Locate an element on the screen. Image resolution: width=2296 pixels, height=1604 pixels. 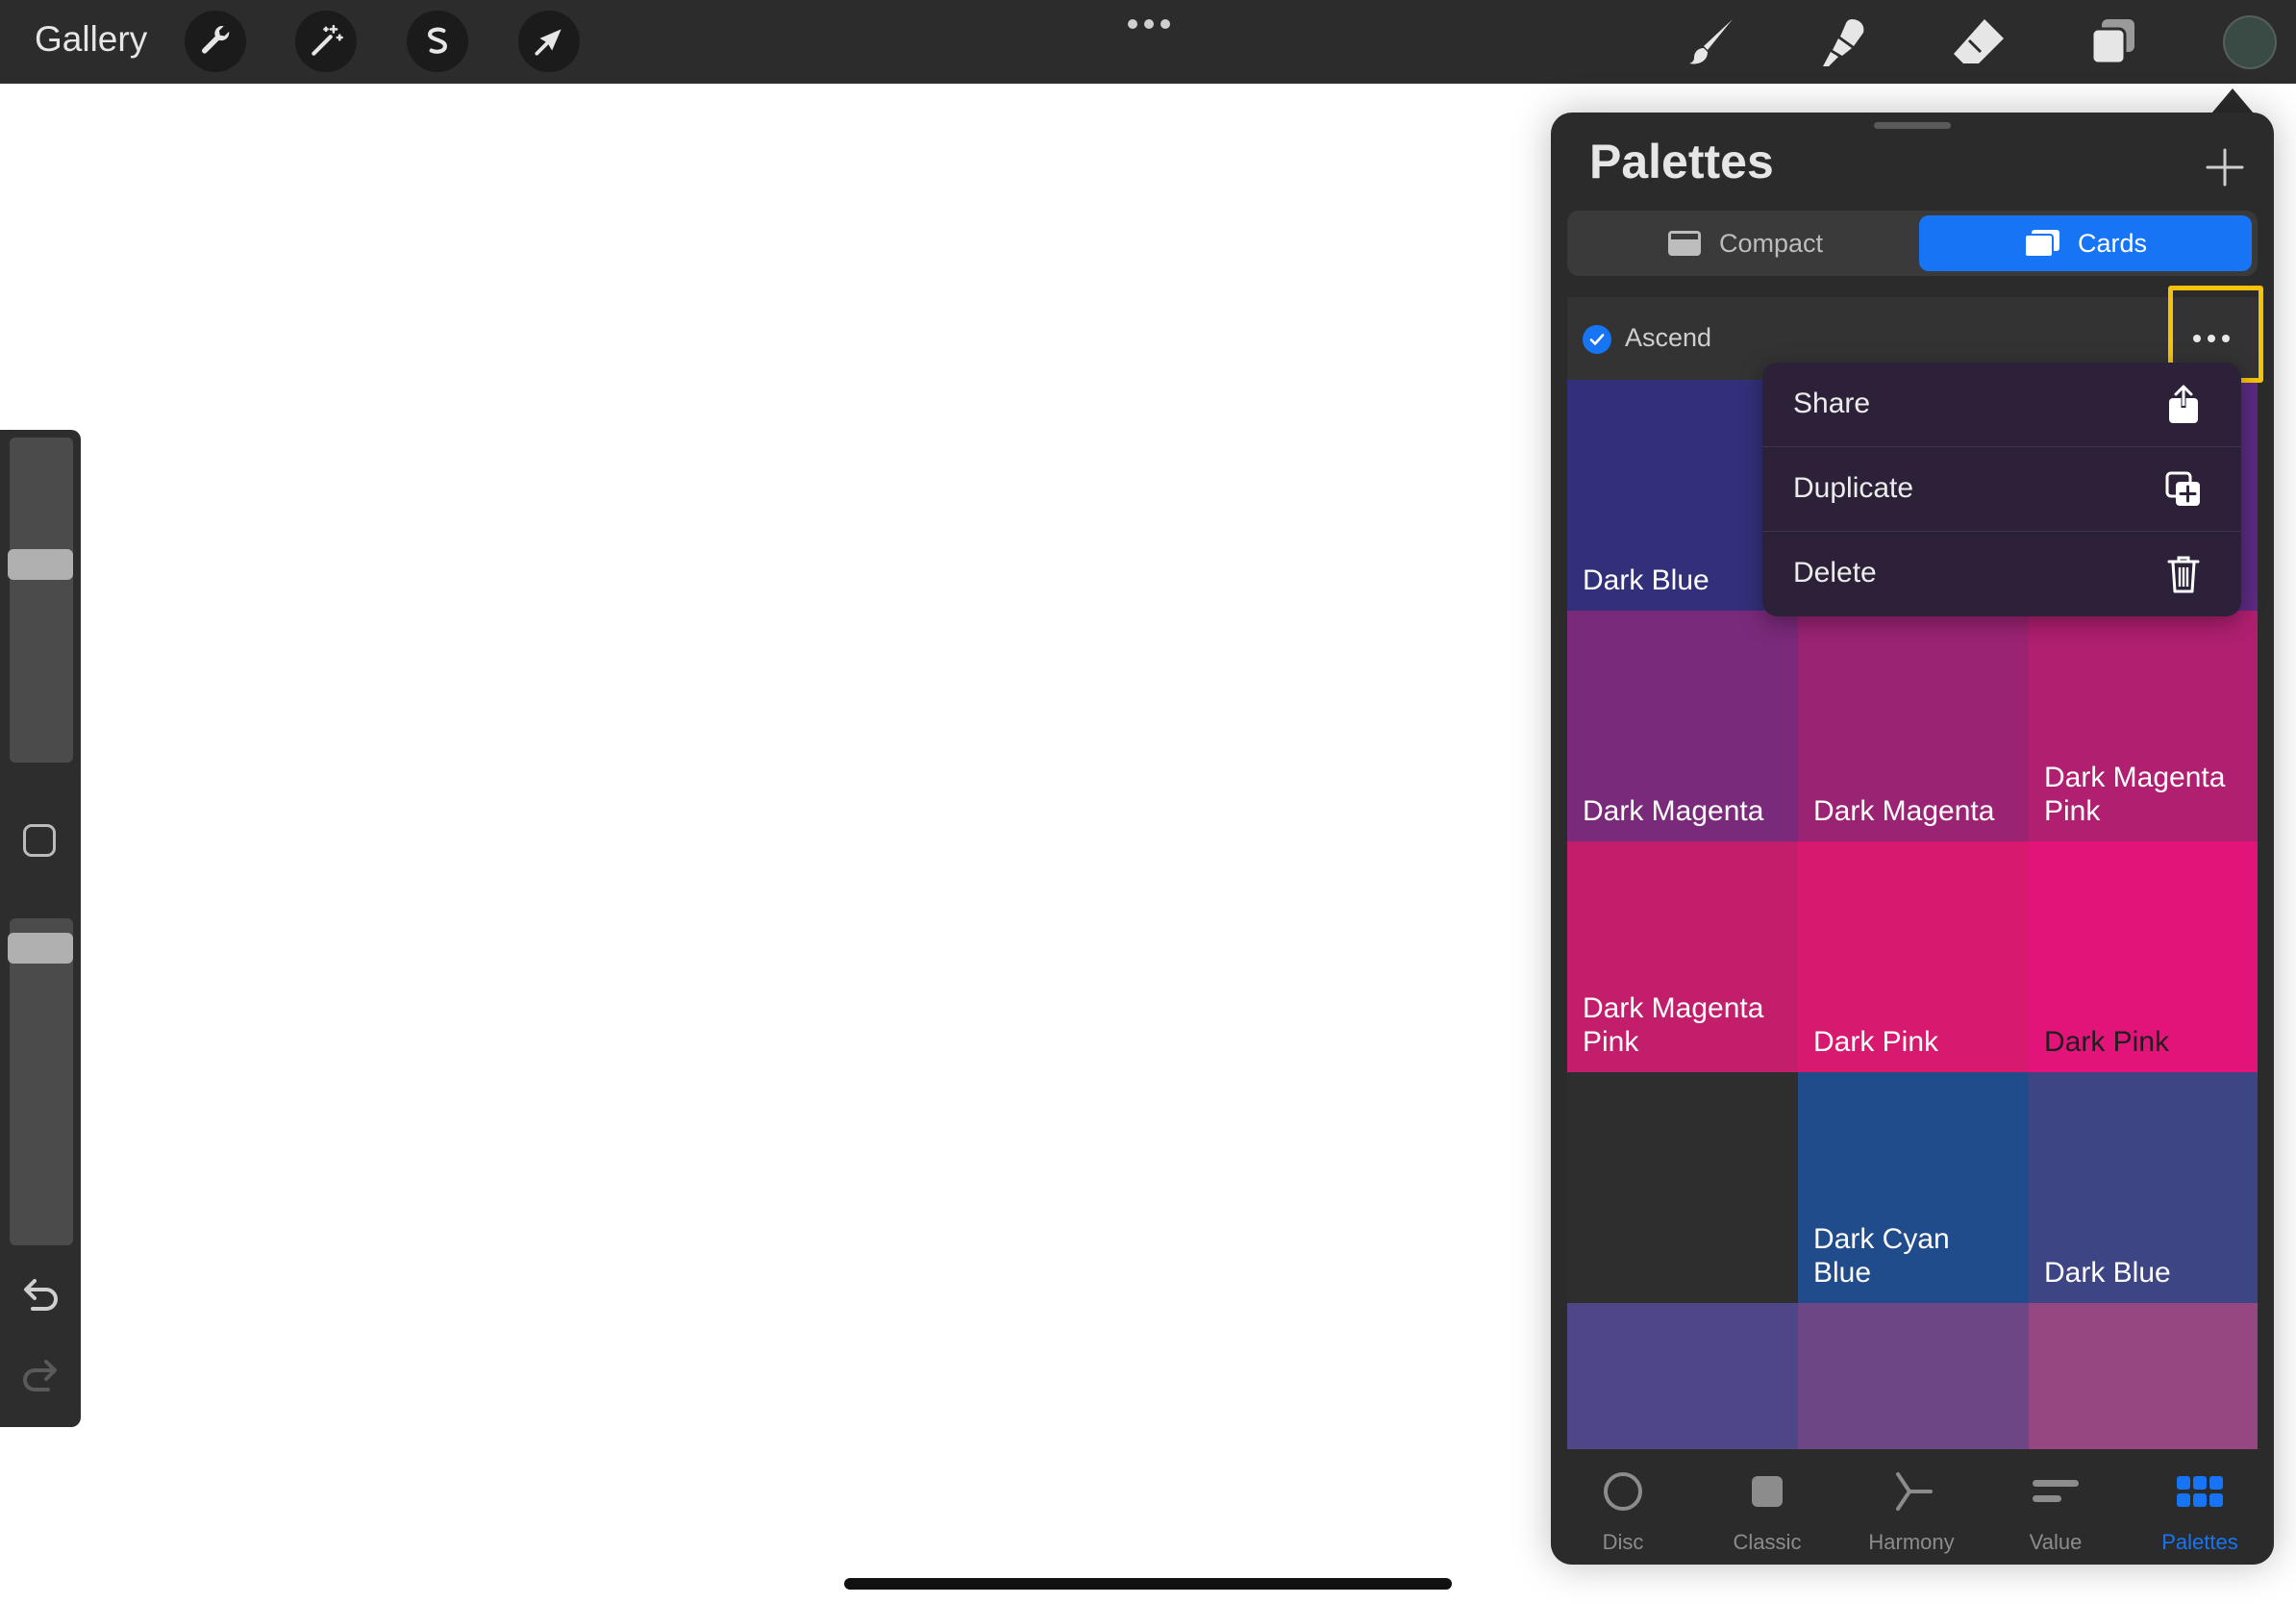
value-icon is located at coordinates (2055, 1491).